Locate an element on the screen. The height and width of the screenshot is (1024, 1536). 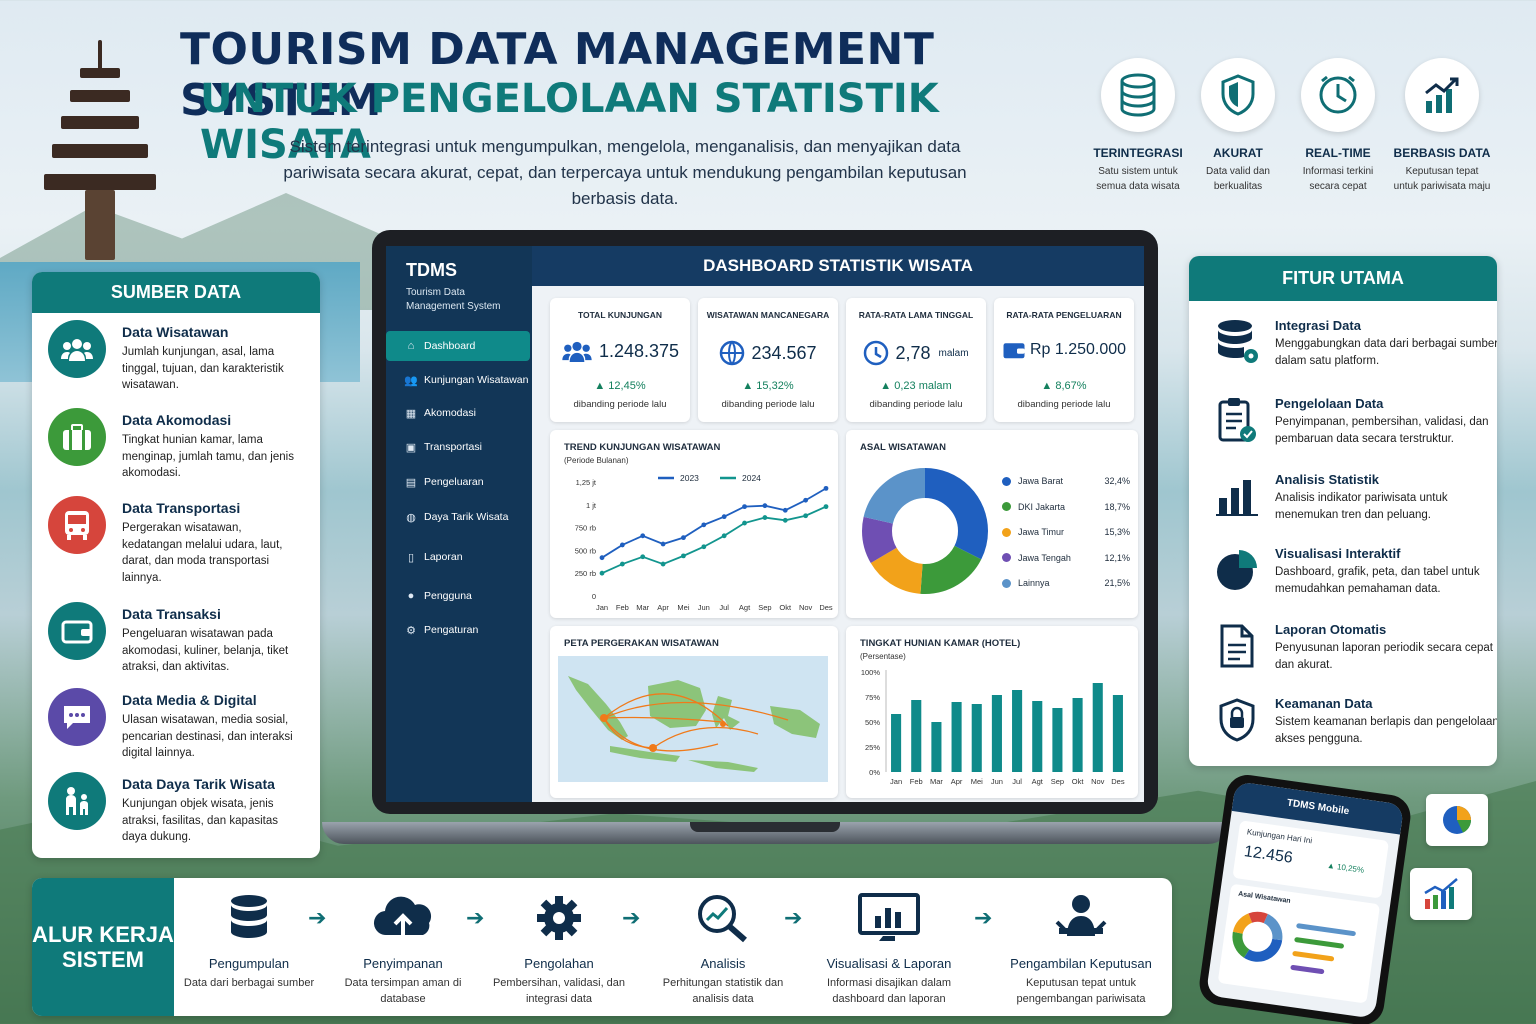
indonesia-movement-map is located at coordinates (693, 719).